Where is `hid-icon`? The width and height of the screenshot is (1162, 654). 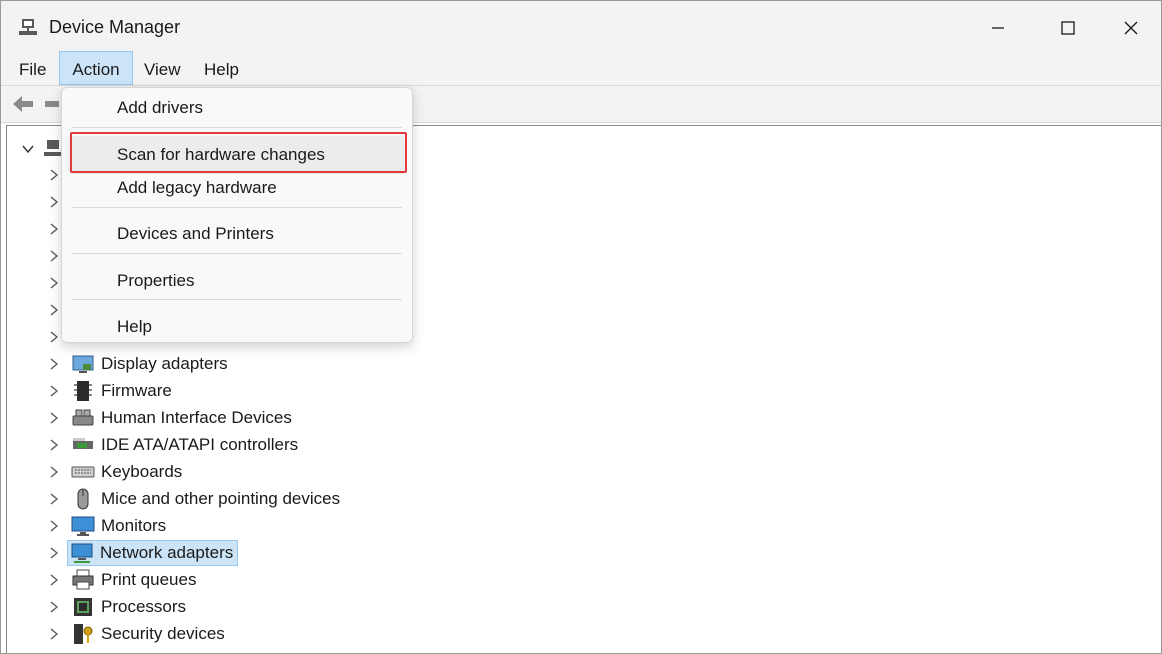
hid-icon is located at coordinates (83, 417).